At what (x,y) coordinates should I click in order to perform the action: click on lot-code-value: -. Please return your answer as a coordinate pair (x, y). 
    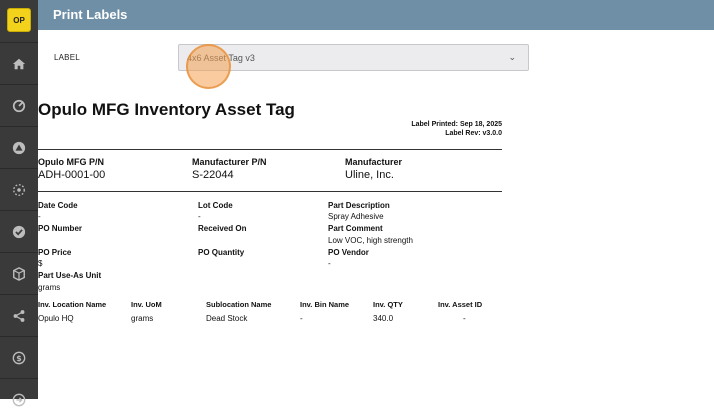
    Looking at the image, I should click on (199, 216).